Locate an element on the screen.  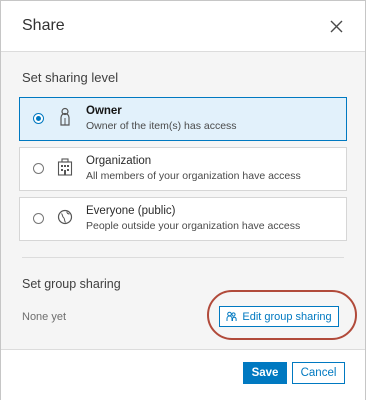
close-icon is located at coordinates (336, 26).